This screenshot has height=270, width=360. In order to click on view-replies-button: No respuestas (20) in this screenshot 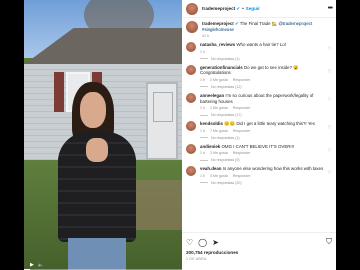, I will do `click(264, 183)`.